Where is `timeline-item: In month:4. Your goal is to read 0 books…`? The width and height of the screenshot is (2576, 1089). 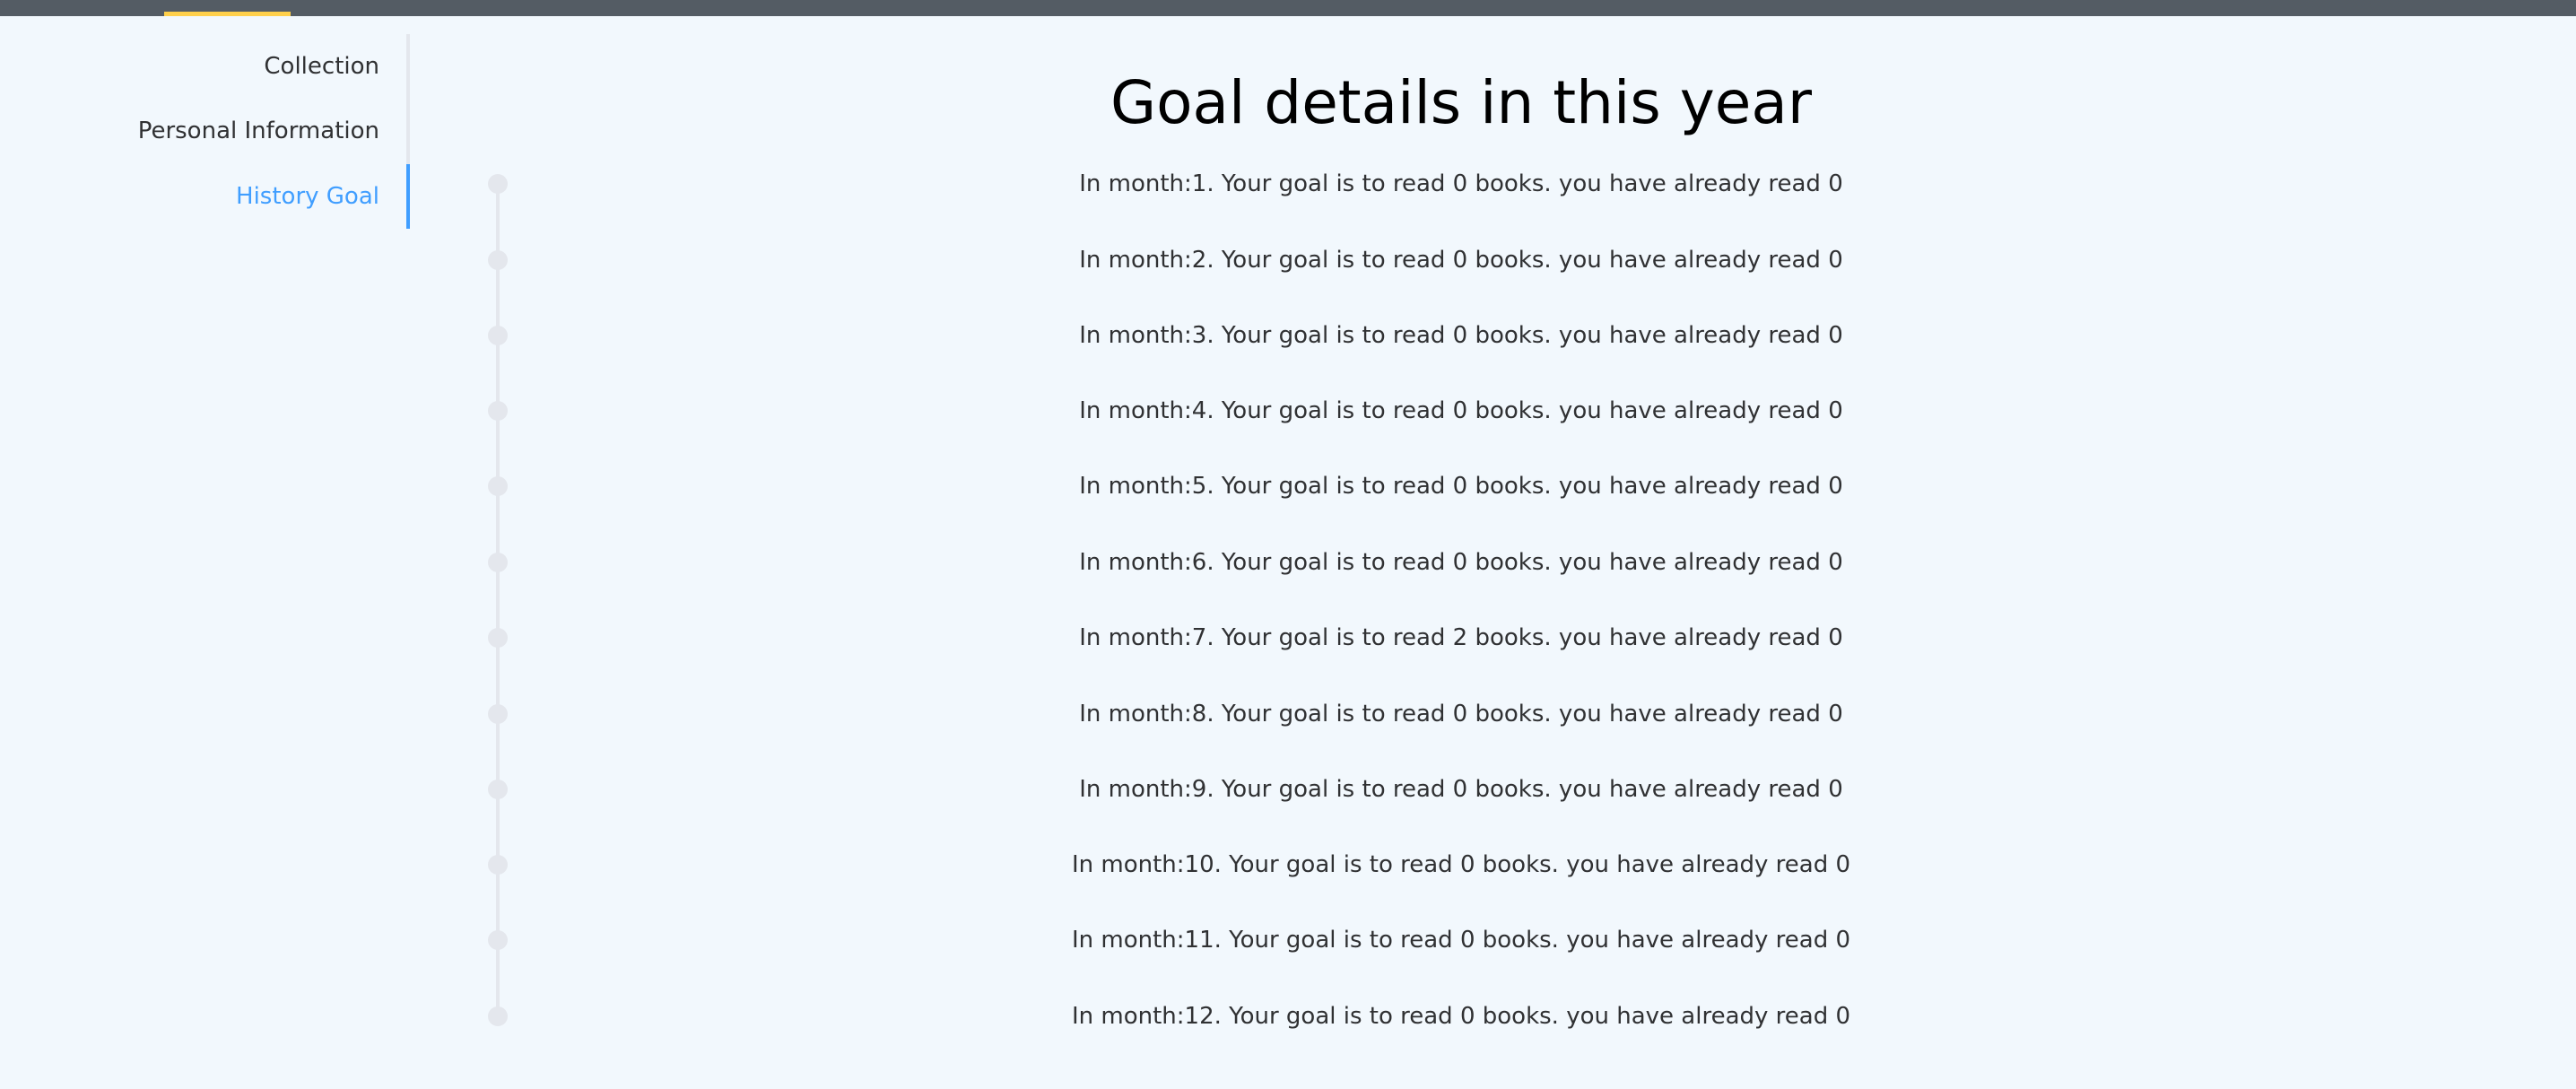 timeline-item: In month:4. Your goal is to read 0 books… is located at coordinates (1288, 411).